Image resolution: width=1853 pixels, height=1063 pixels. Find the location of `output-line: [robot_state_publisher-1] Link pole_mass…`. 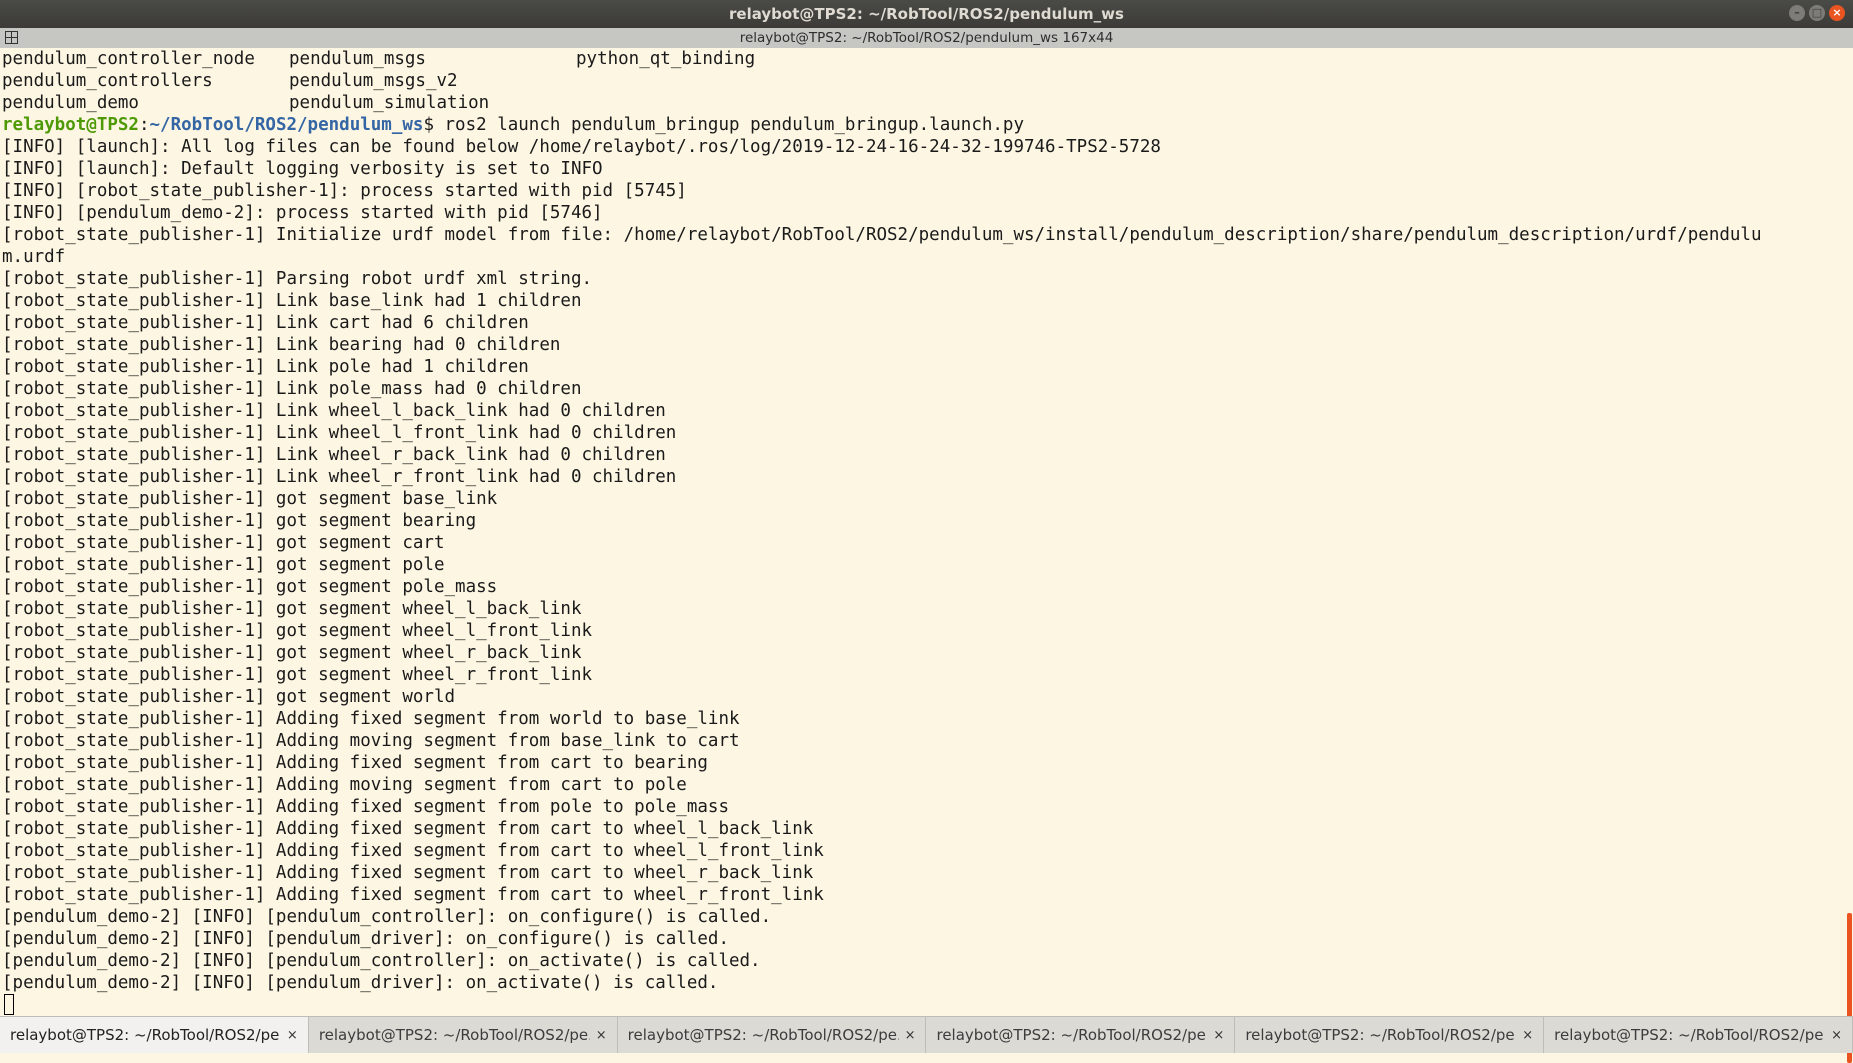

output-line: [robot_state_publisher-1] Link pole_mass… is located at coordinates (292, 389).